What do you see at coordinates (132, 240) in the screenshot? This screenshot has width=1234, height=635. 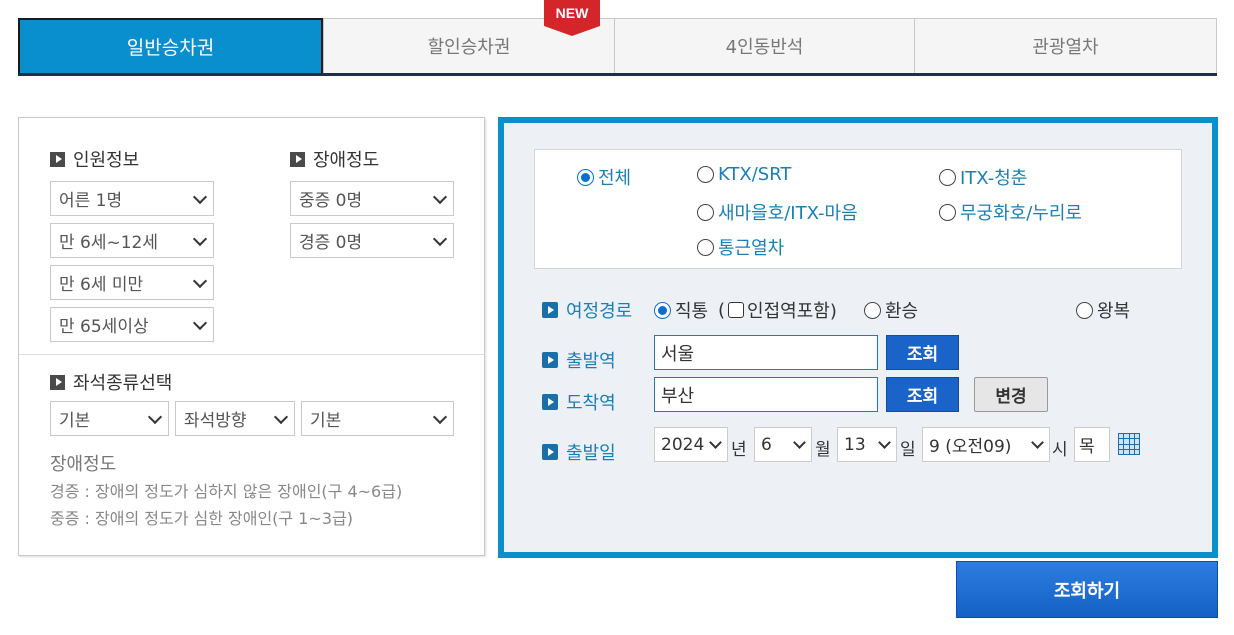 I see `child-count-select: 만 6세~12세` at bounding box center [132, 240].